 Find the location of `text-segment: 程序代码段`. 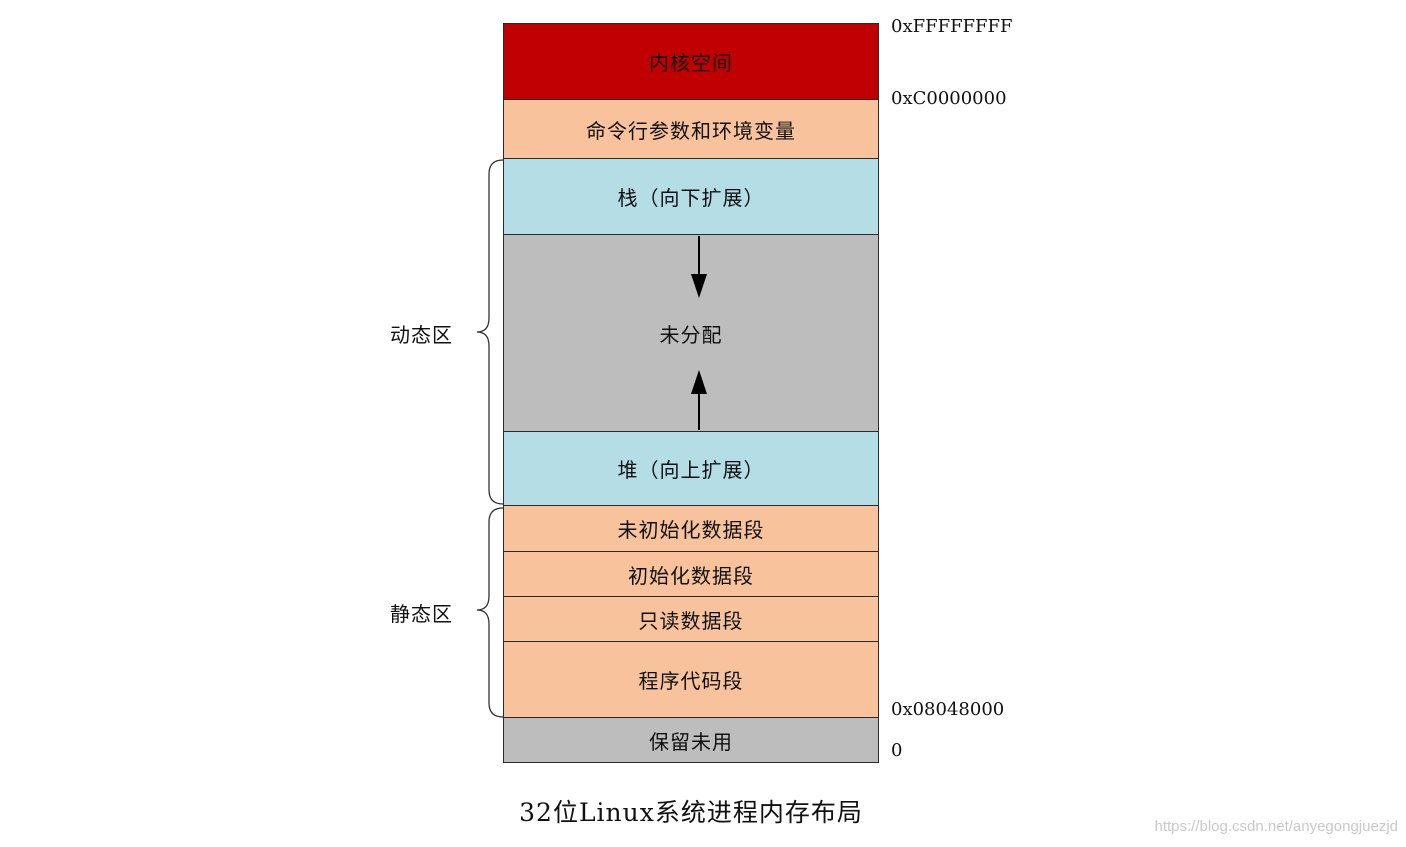

text-segment: 程序代码段 is located at coordinates (691, 679).